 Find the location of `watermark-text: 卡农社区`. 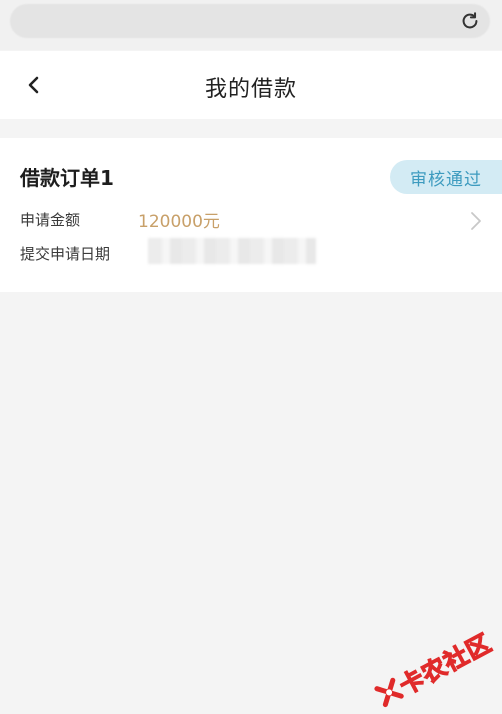

watermark-text: 卡农社区 is located at coordinates (445, 664).